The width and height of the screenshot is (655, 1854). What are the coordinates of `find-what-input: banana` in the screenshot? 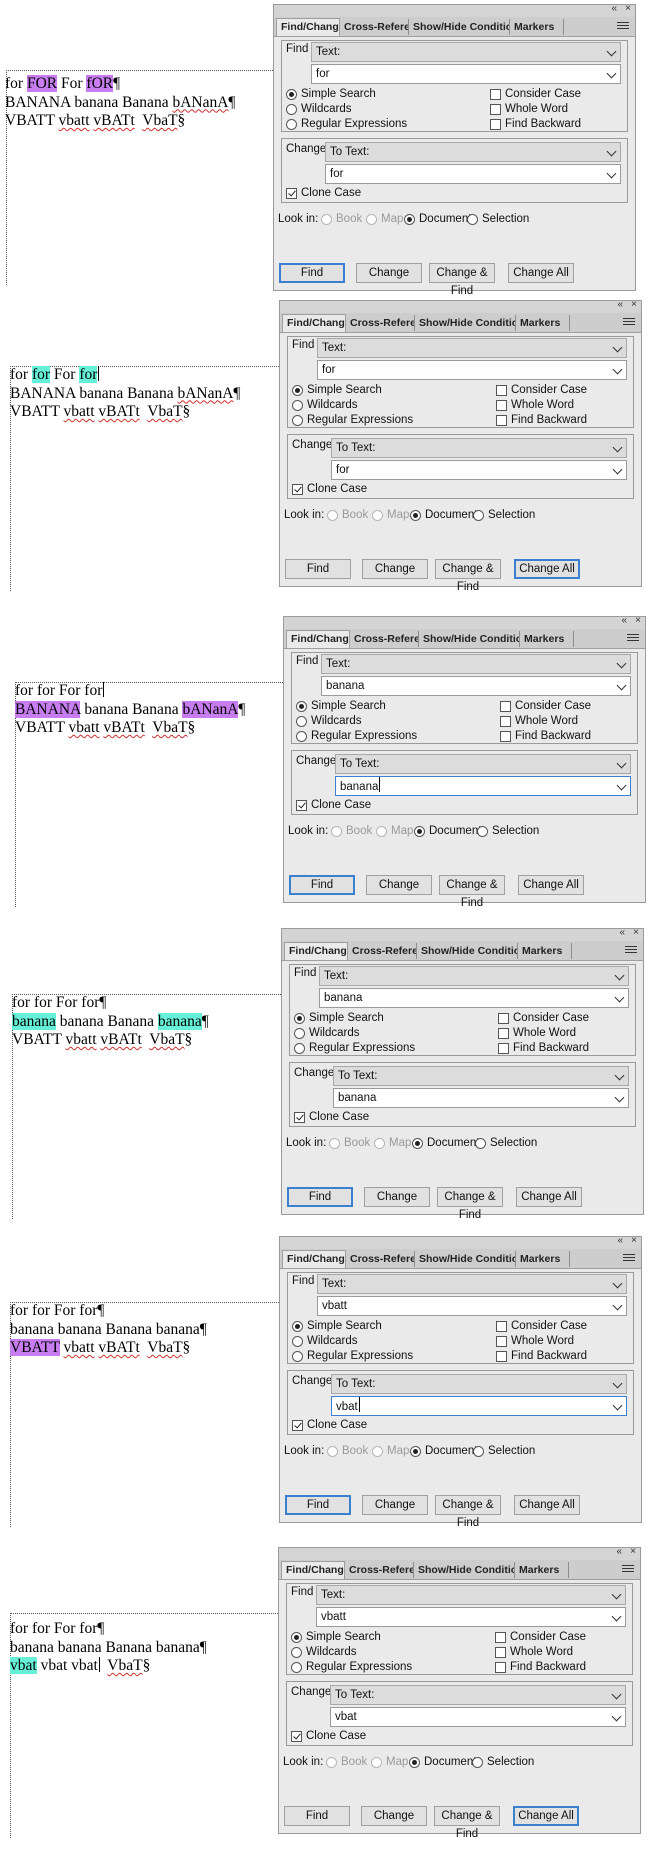 It's located at (476, 686).